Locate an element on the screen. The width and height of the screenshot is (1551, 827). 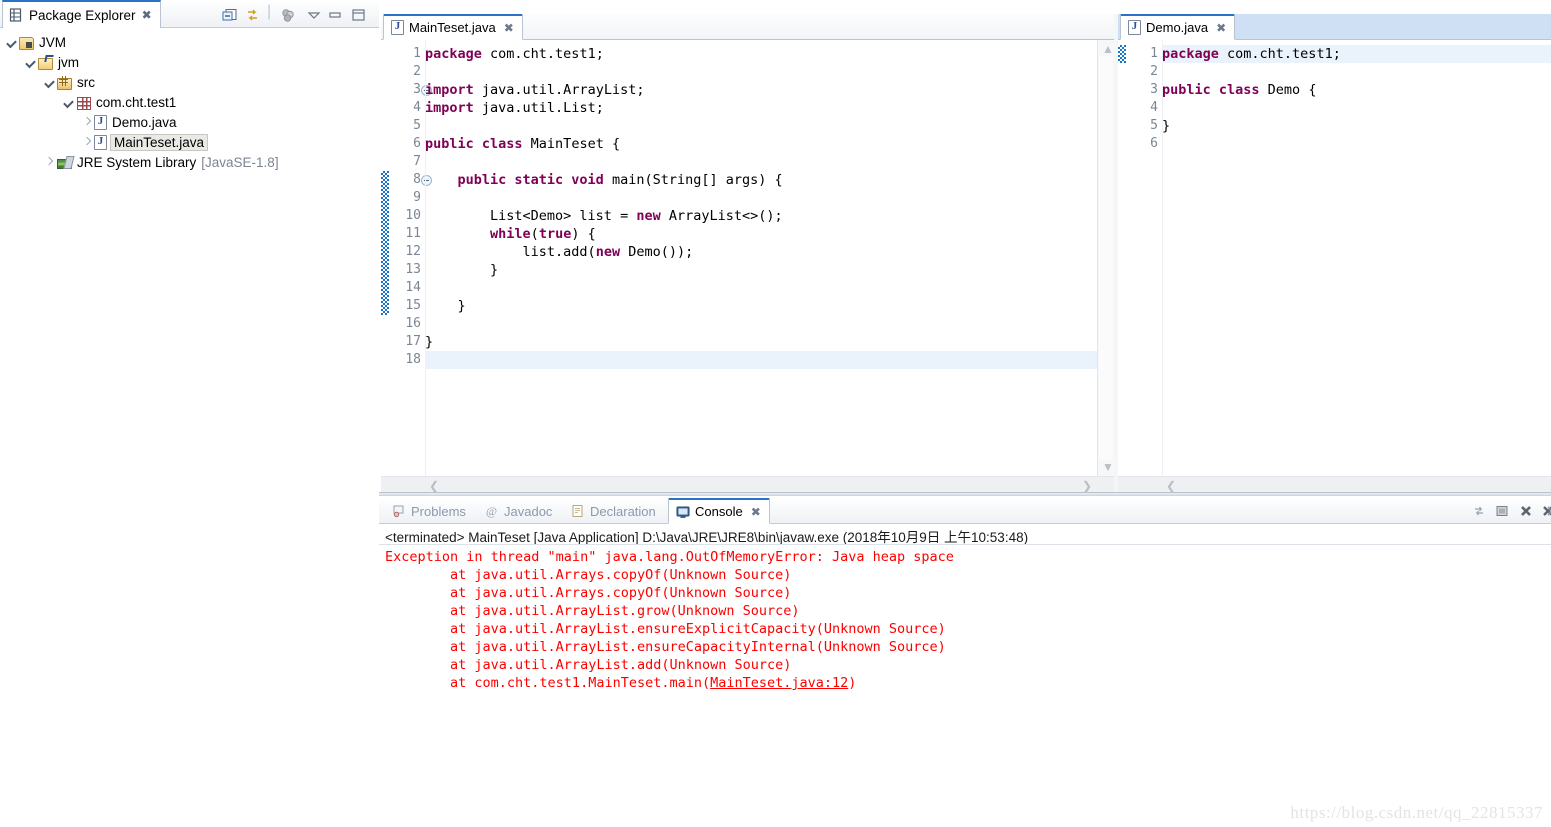
code-line: List<Demo> list = new ArrayList<>(); is located at coordinates (769, 216).